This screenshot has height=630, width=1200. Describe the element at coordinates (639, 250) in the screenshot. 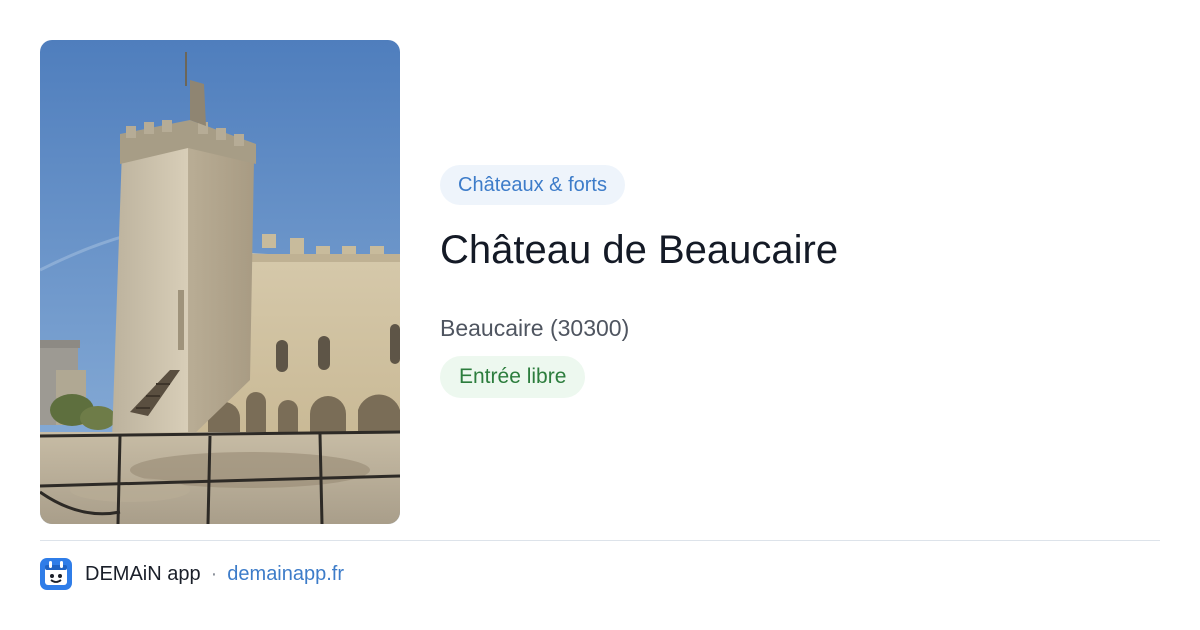

I see `place-title: Château de Beaucaire` at that location.